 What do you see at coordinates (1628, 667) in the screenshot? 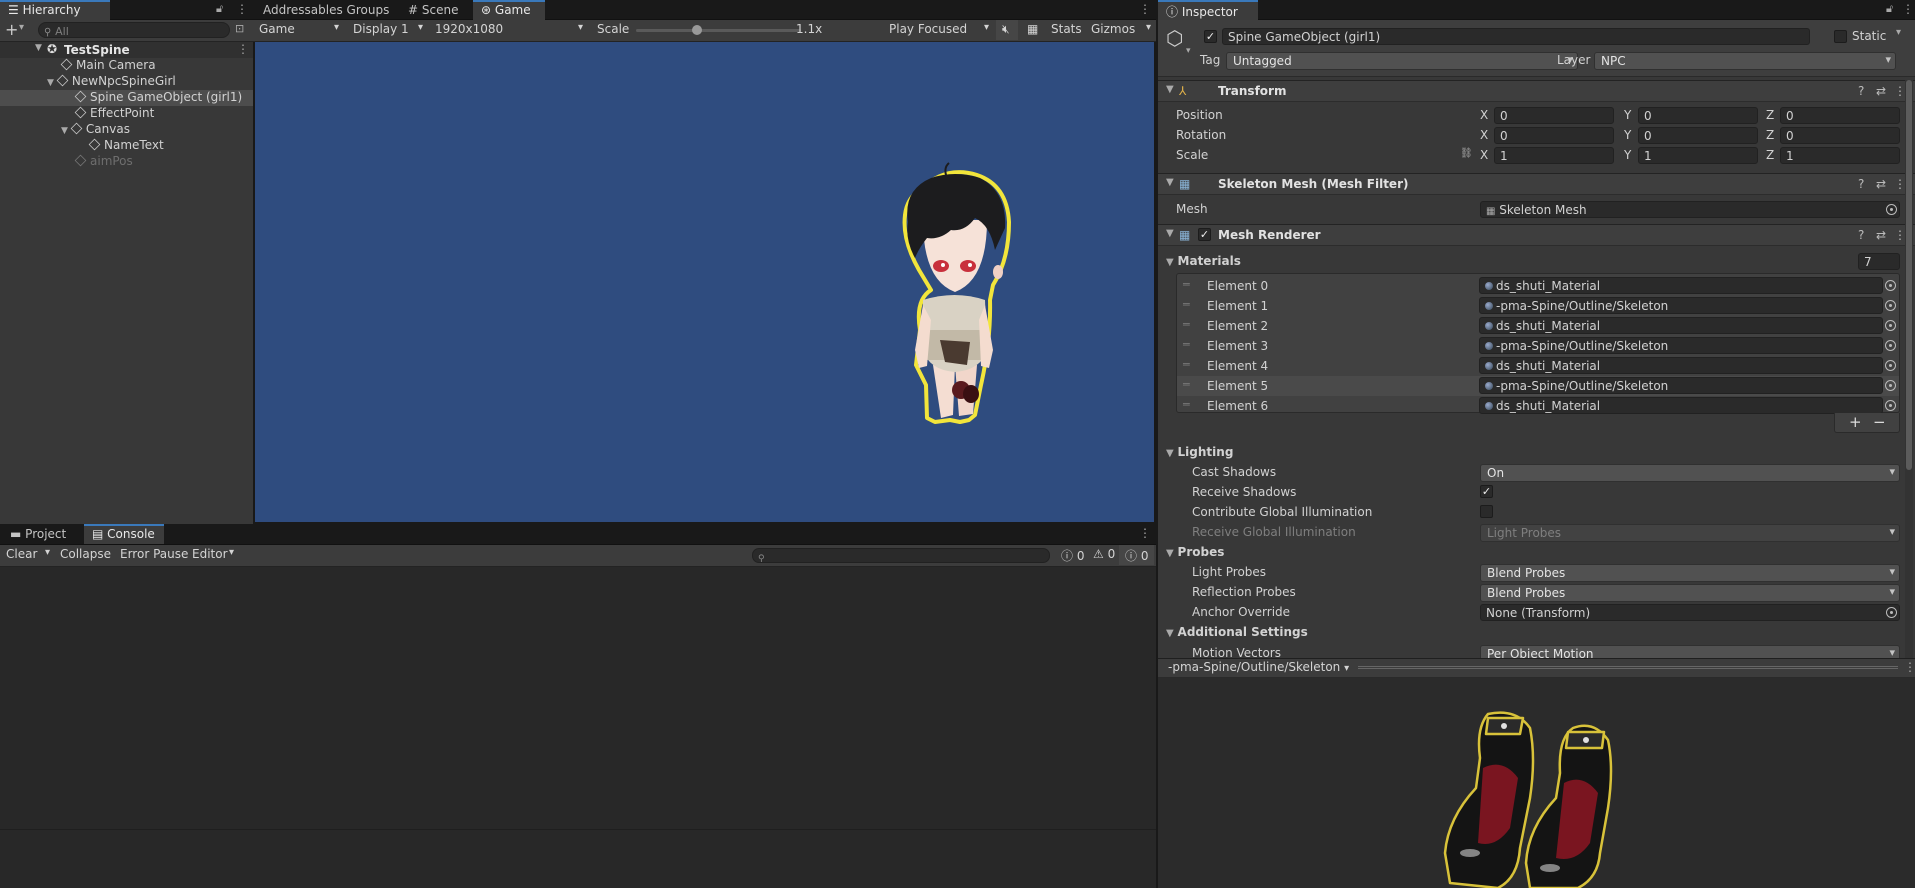
I see `preview-resize-handle` at bounding box center [1628, 667].